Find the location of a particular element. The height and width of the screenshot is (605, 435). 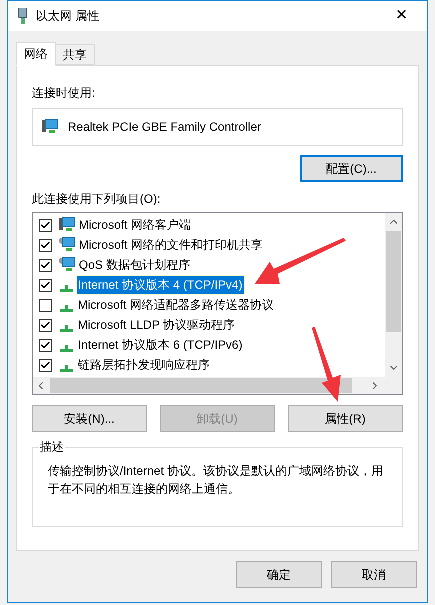

list-item: Internet 协议版本 6 (TCP/IPv6) is located at coordinates (212, 345).